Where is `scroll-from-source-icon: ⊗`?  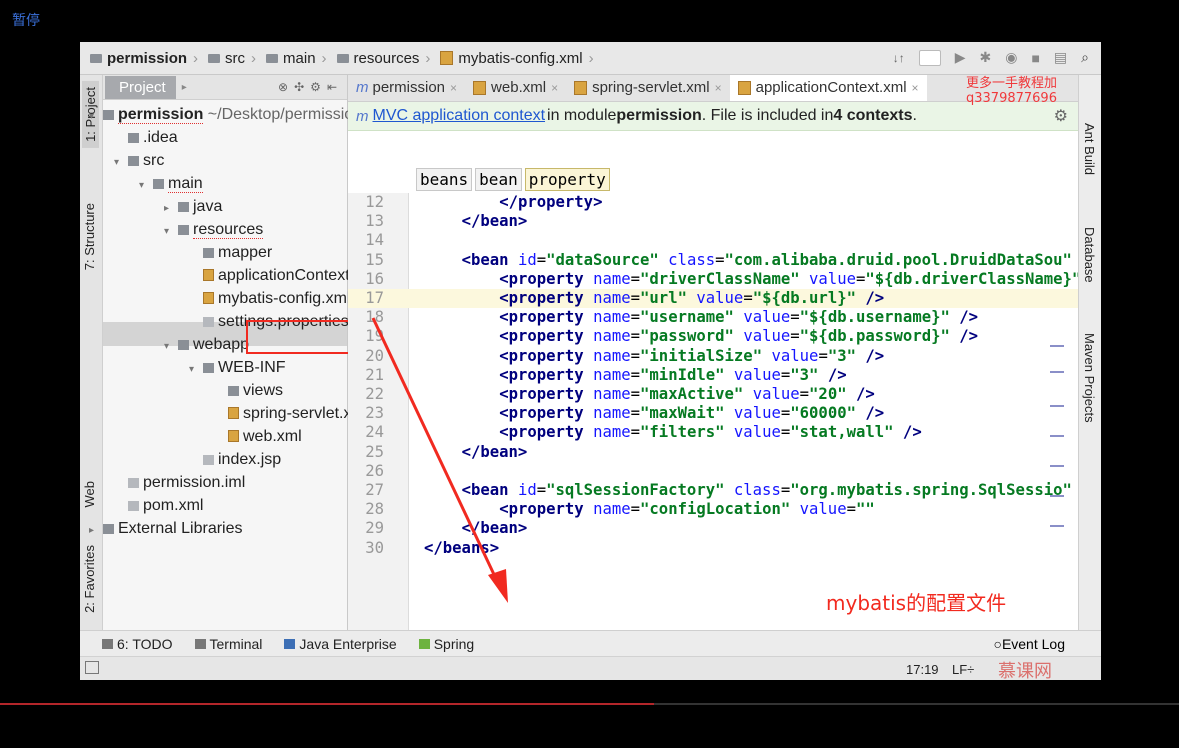
scroll-from-source-icon: ⊗ is located at coordinates (286, 87).